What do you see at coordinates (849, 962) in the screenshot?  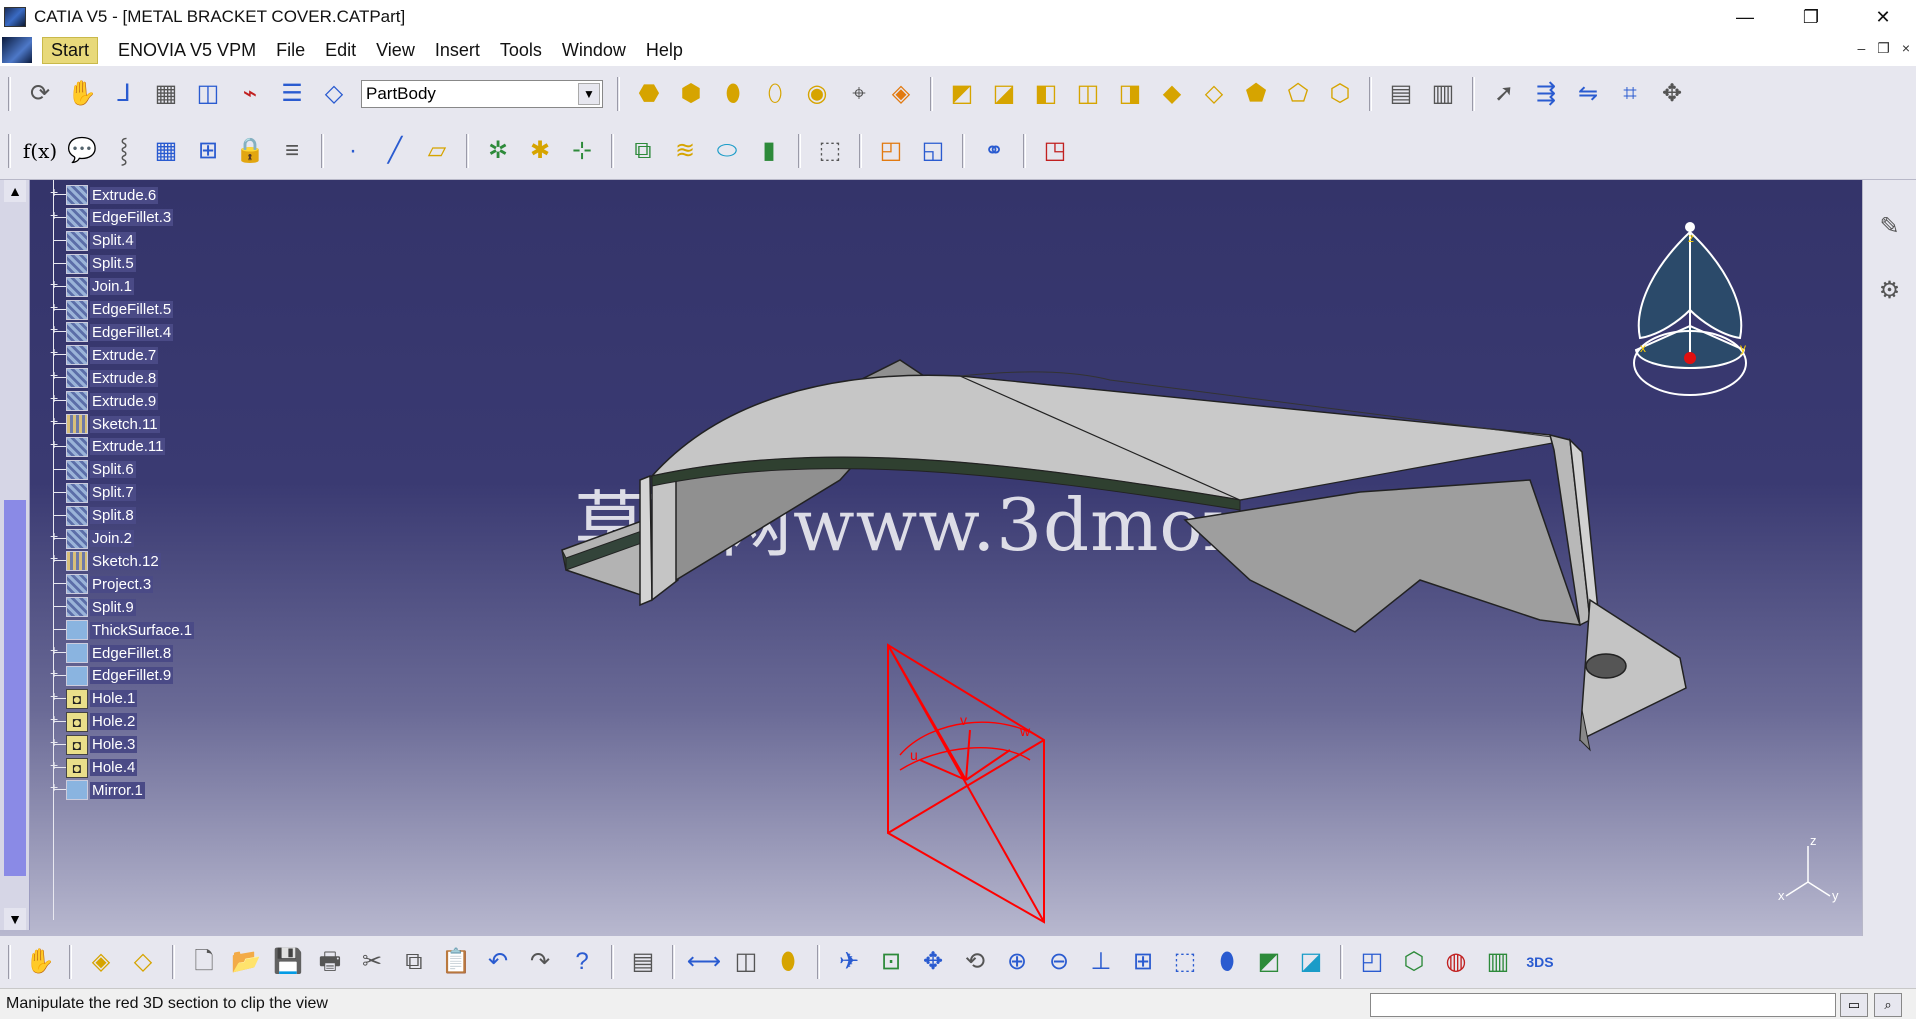 I see `fly-mode-icon: ✈` at bounding box center [849, 962].